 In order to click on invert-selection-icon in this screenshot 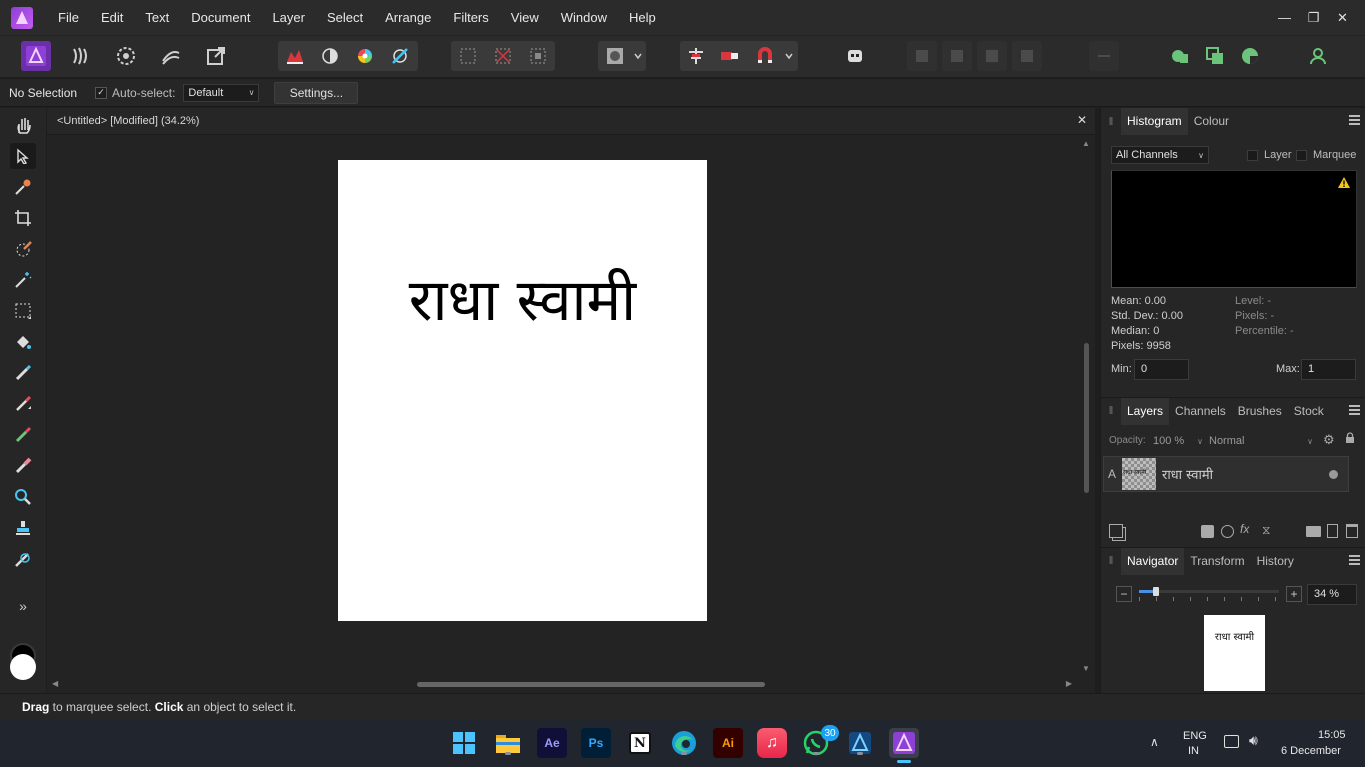, I will do `click(538, 56)`.